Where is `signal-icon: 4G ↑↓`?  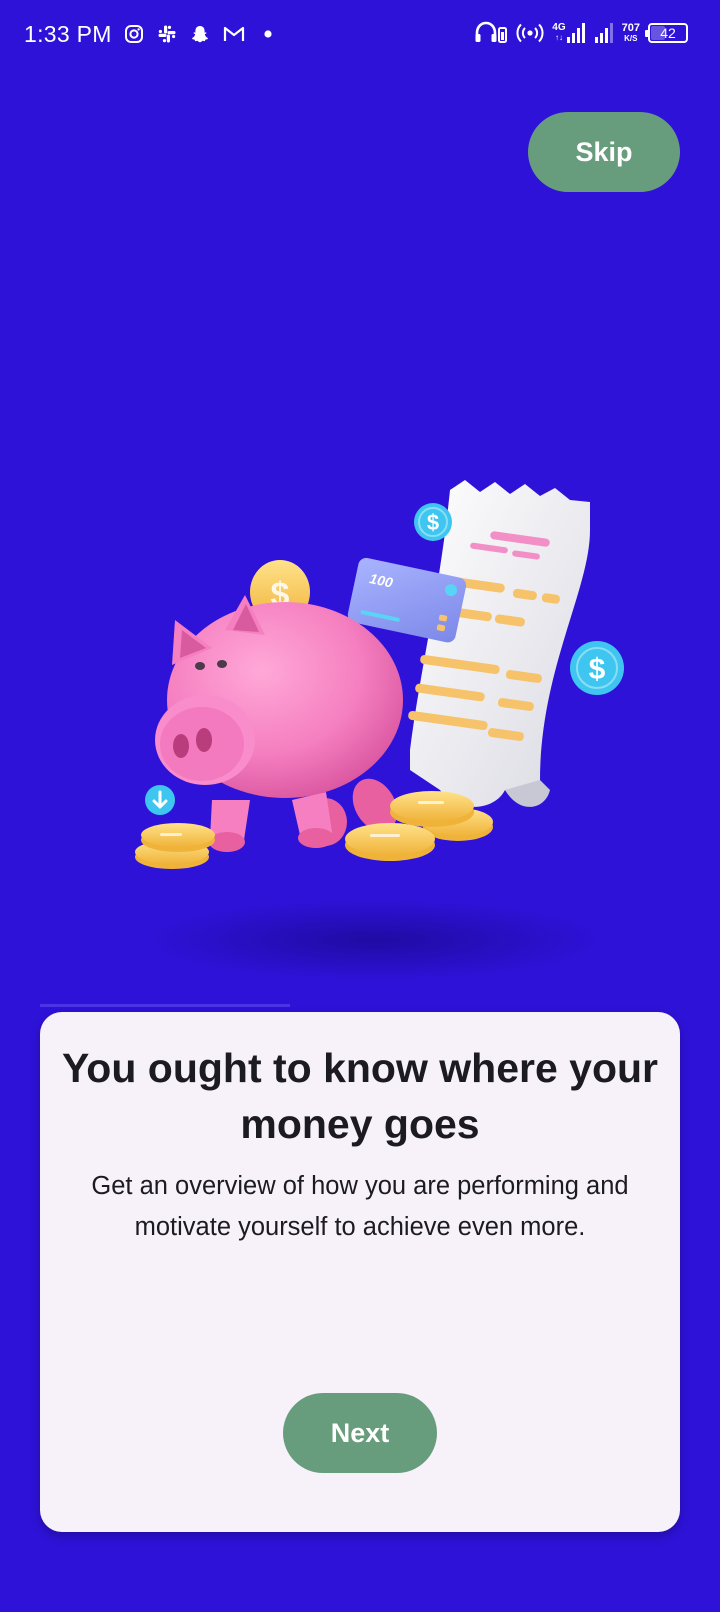
signal-icon: 4G ↑↓ is located at coordinates (568, 33).